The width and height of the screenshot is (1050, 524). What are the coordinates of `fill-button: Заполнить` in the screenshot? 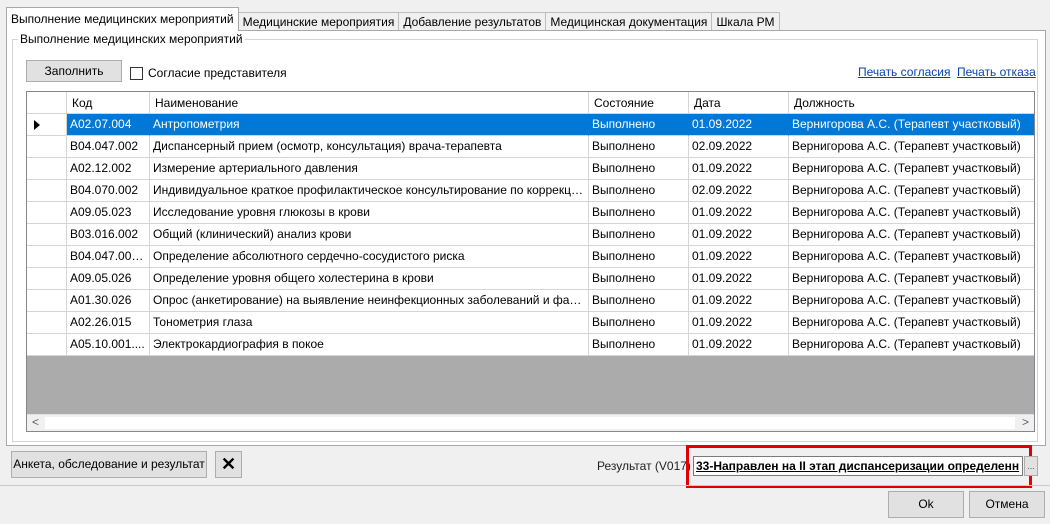 It's located at (74, 71).